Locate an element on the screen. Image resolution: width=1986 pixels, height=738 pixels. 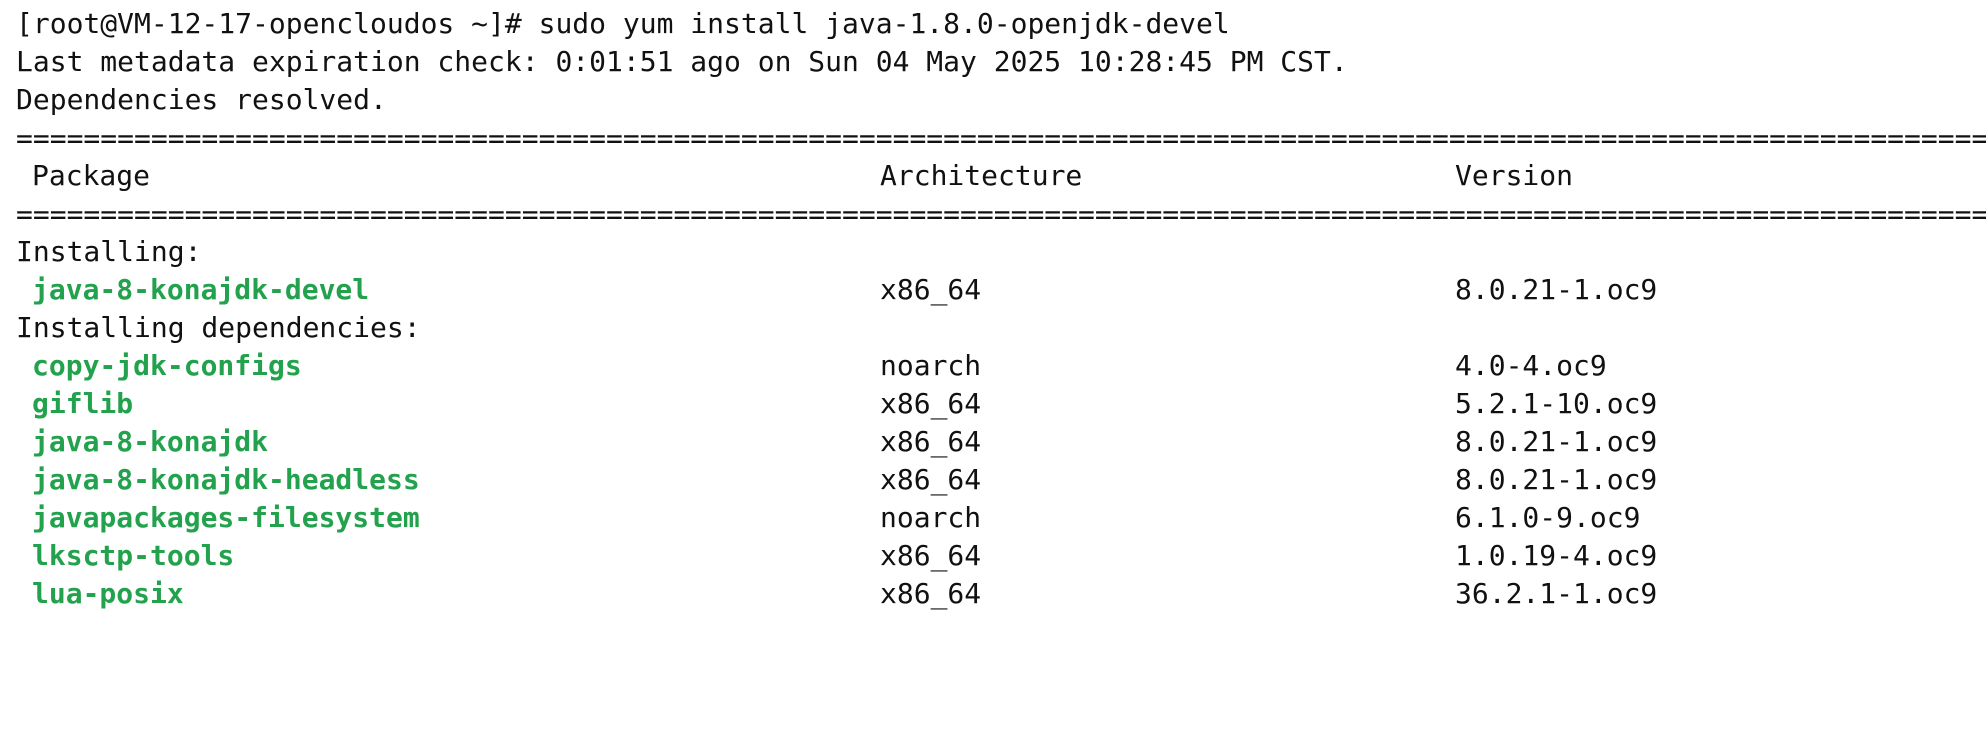
package-version: 8.0.21-1.oc9 is located at coordinates (1556, 289).